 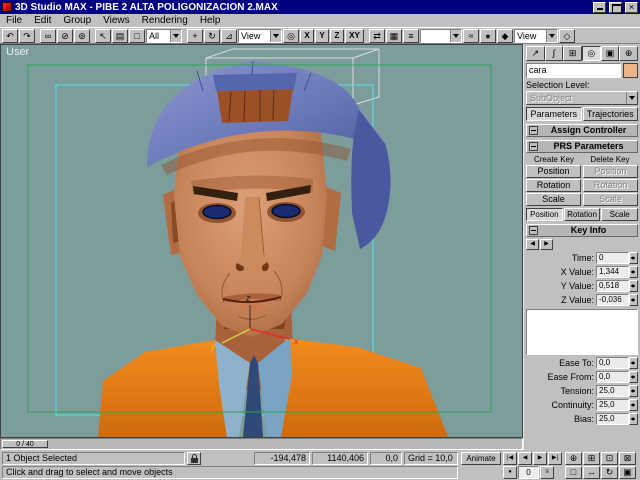 What do you see at coordinates (510, 458) in the screenshot?
I see `go-to-start-button: |◀` at bounding box center [510, 458].